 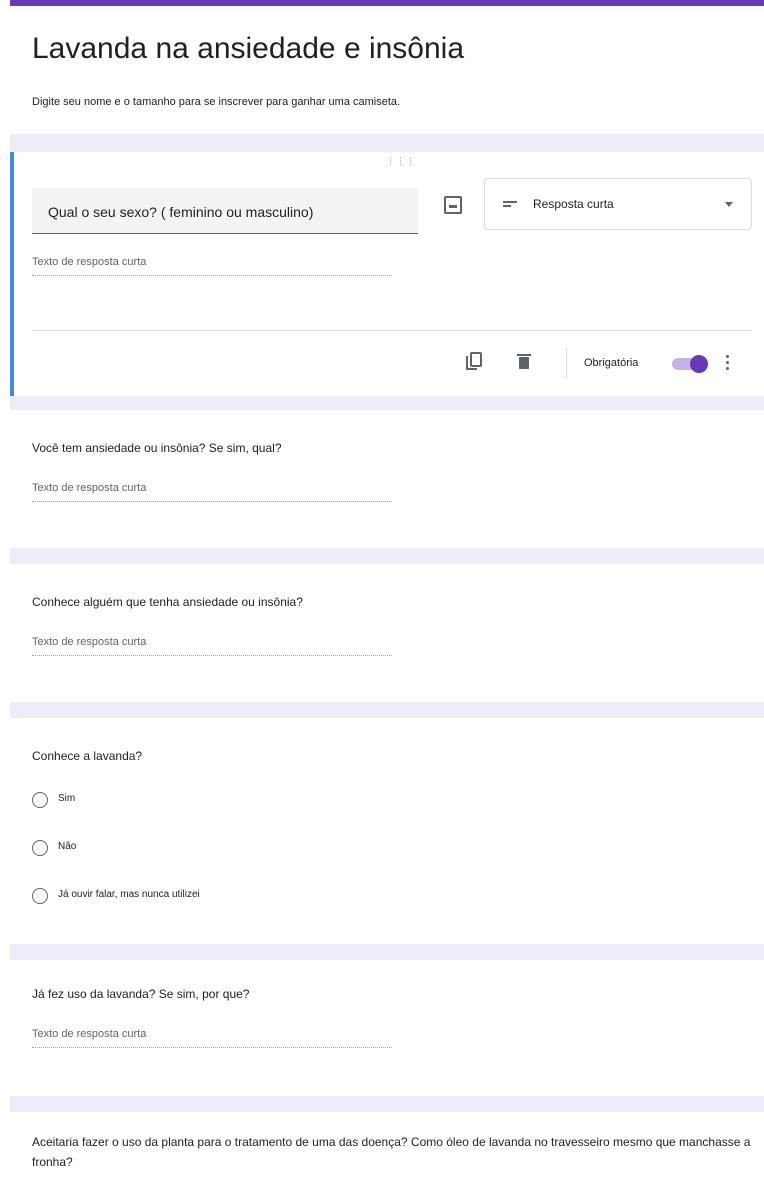 I want to click on drag-handle-icon: ⋮⋮⋮, so click(x=401, y=161).